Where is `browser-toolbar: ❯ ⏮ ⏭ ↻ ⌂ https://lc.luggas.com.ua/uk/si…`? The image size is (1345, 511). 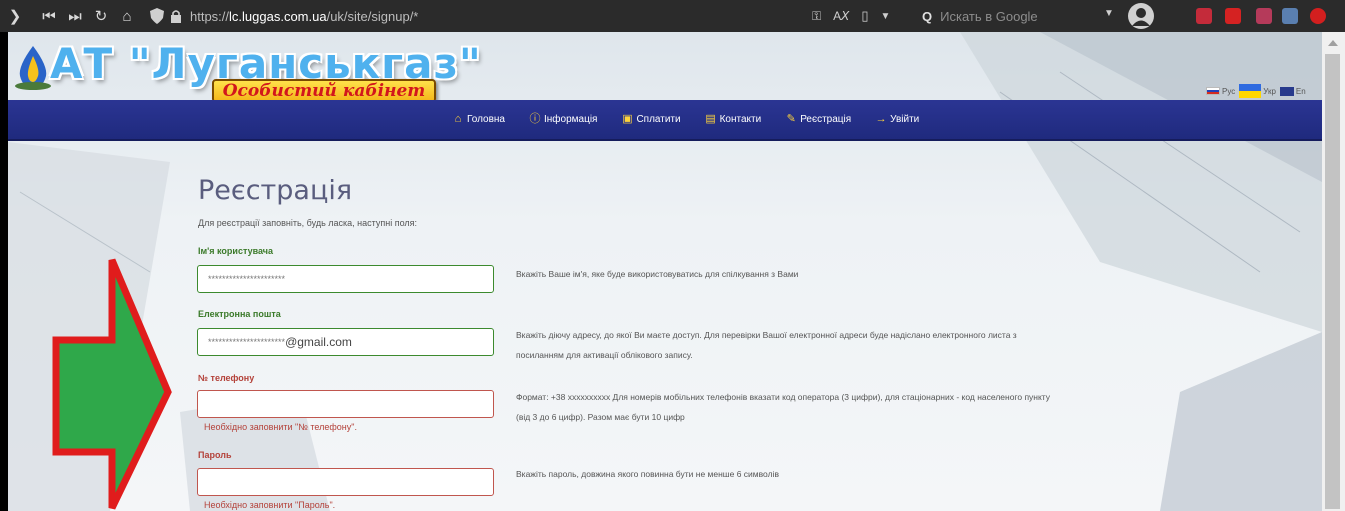 browser-toolbar: ❯ ⏮ ⏭ ↻ ⌂ https://lc.luggas.com.ua/uk/si… is located at coordinates (672, 16).